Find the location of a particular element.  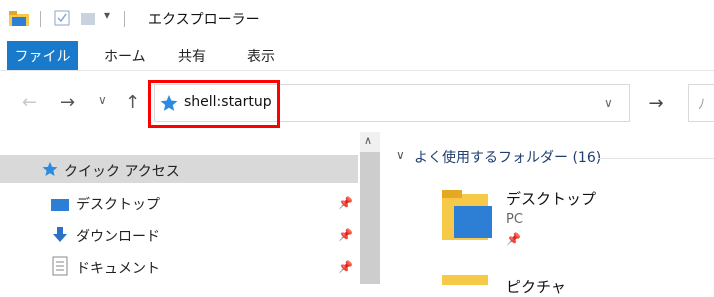

highlight-box is located at coordinates (214, 104).